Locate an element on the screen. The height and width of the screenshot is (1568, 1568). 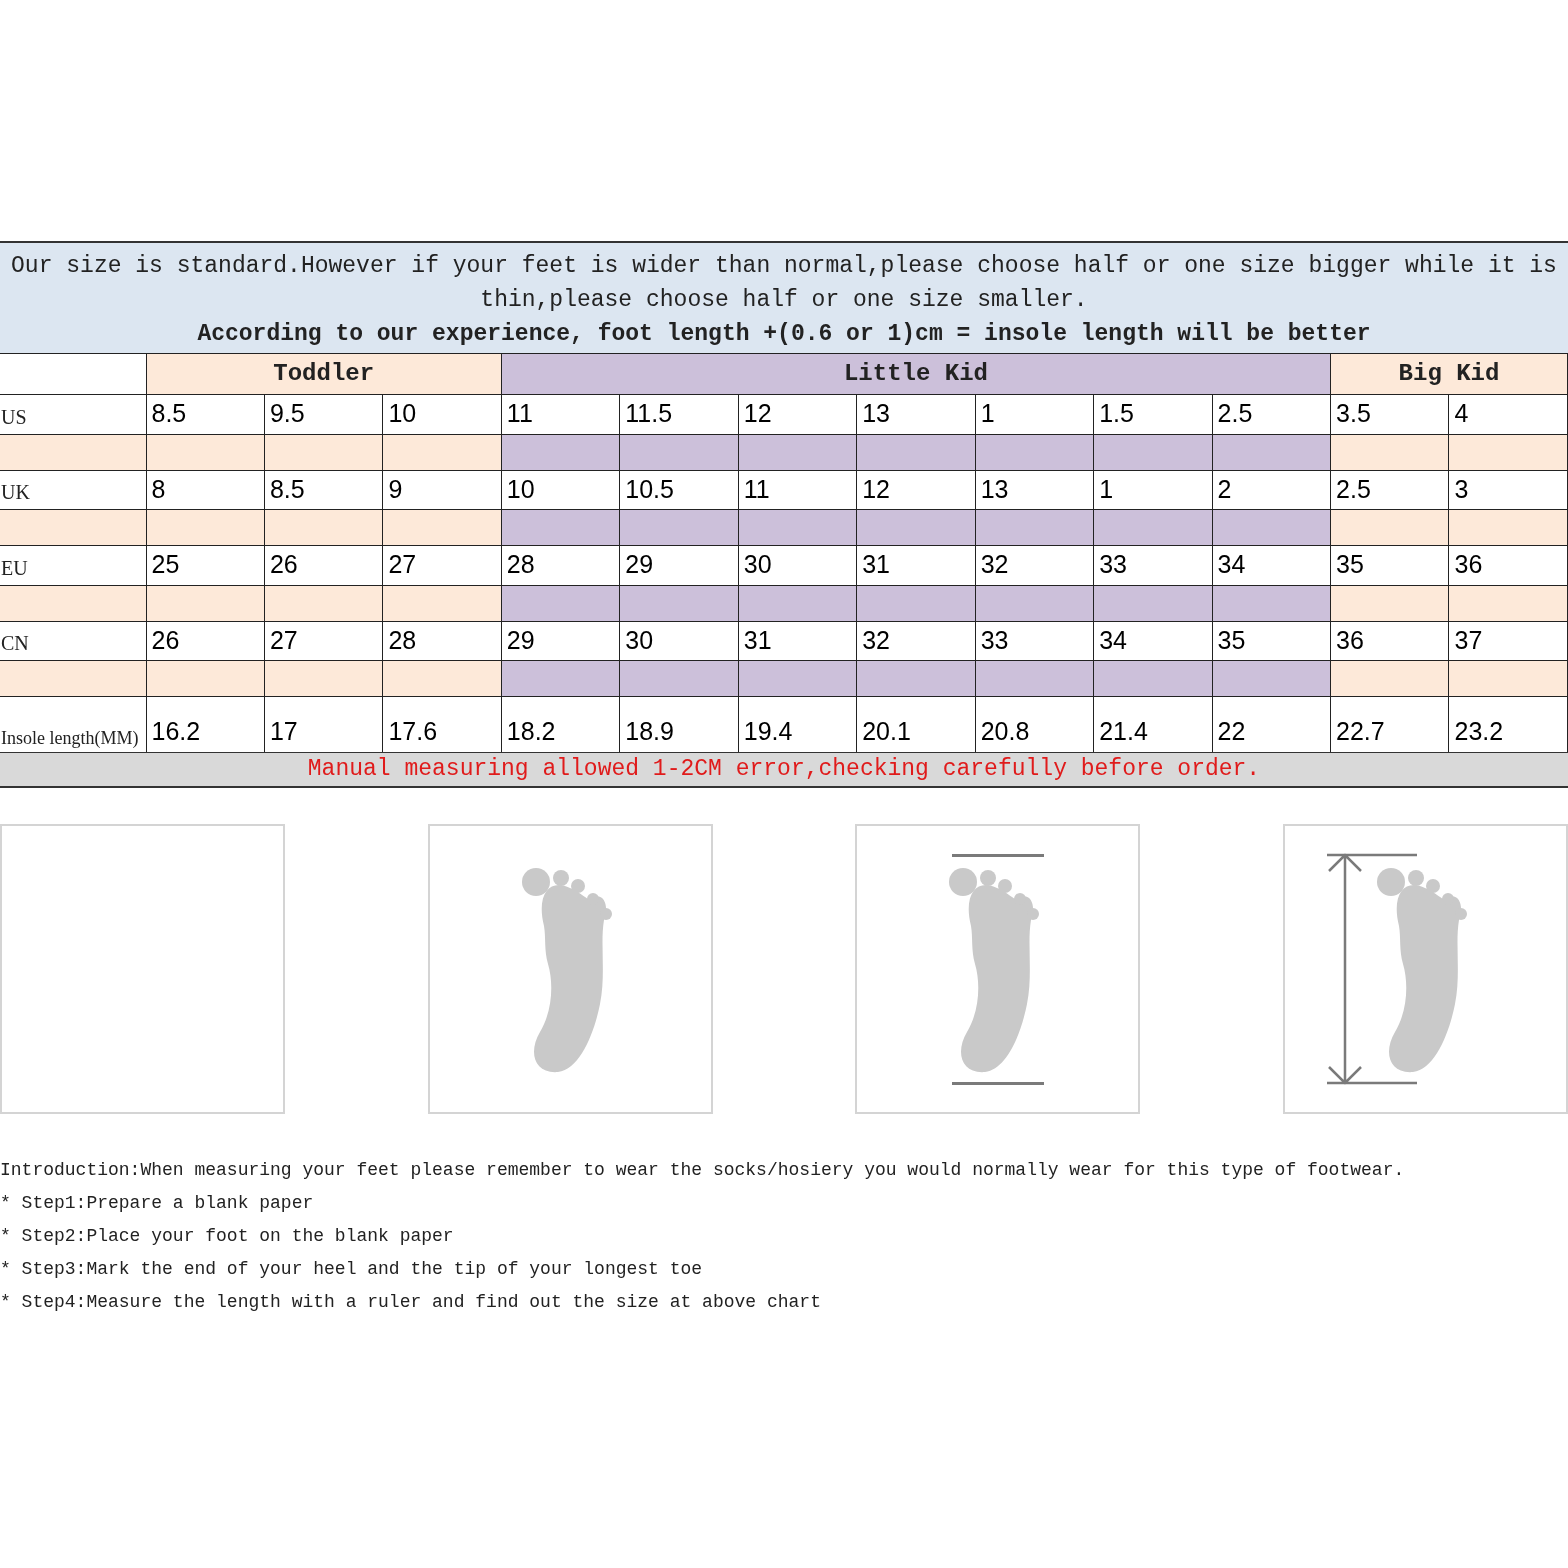
table-cell: 18.2 is located at coordinates (560, 724).